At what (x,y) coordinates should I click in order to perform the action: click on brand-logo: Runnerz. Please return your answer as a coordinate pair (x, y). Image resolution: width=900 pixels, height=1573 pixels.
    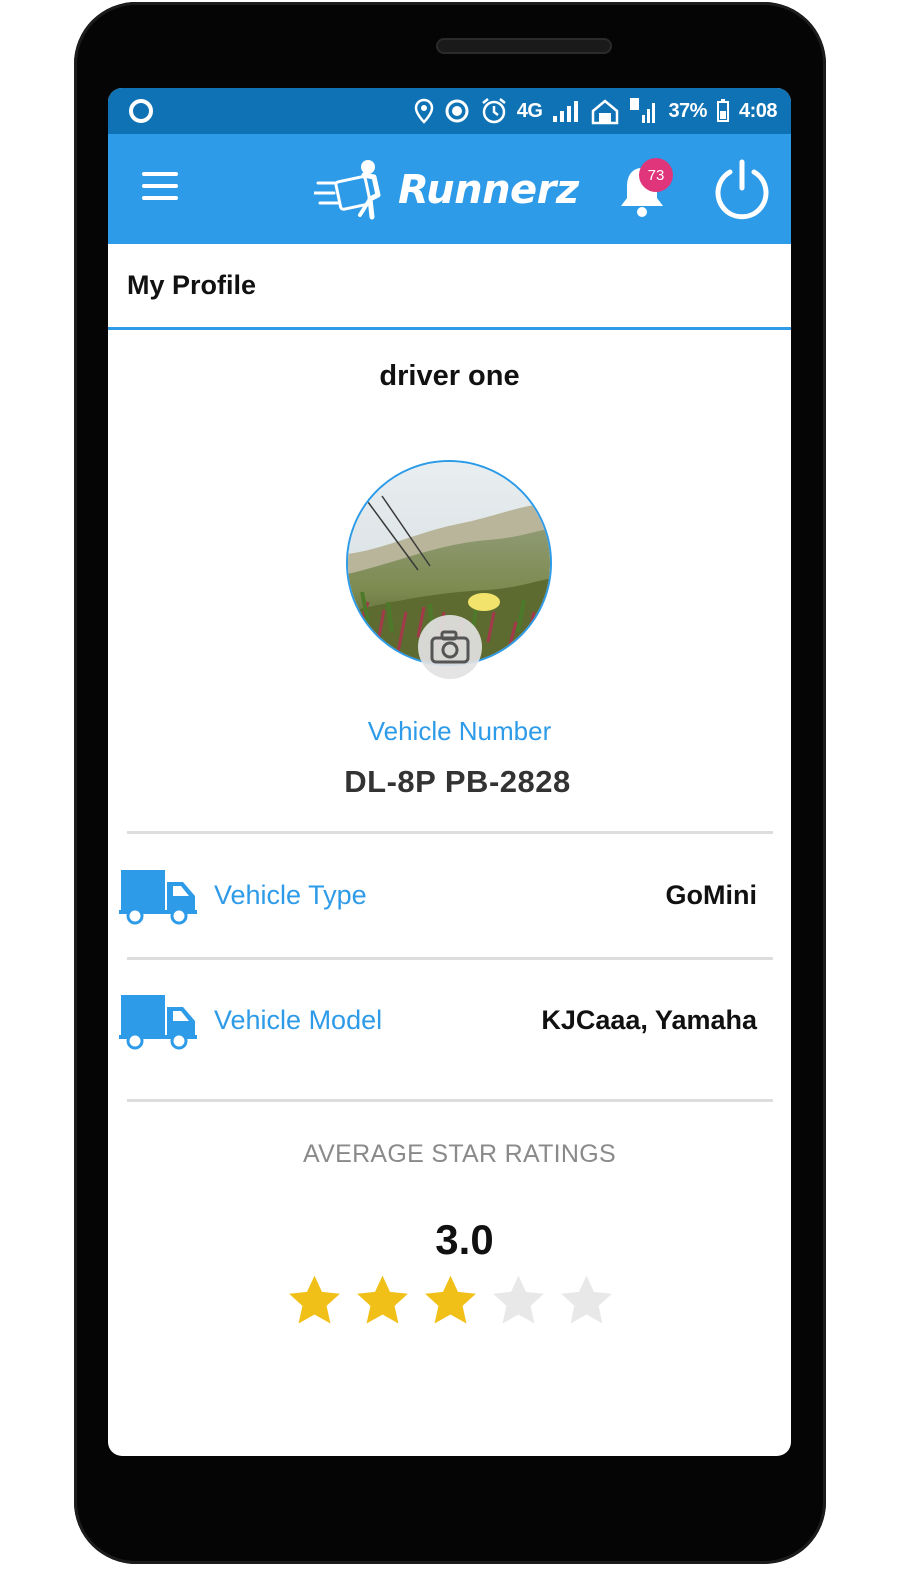
    Looking at the image, I should click on (446, 190).